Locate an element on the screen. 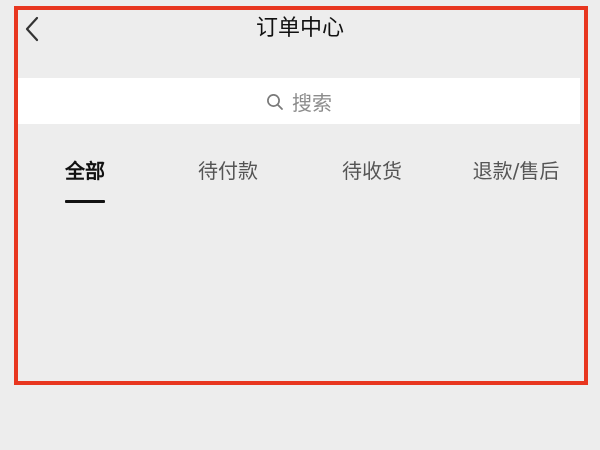 This screenshot has height=450, width=600. tab-pending-receipt: 待收货 is located at coordinates (372, 178).